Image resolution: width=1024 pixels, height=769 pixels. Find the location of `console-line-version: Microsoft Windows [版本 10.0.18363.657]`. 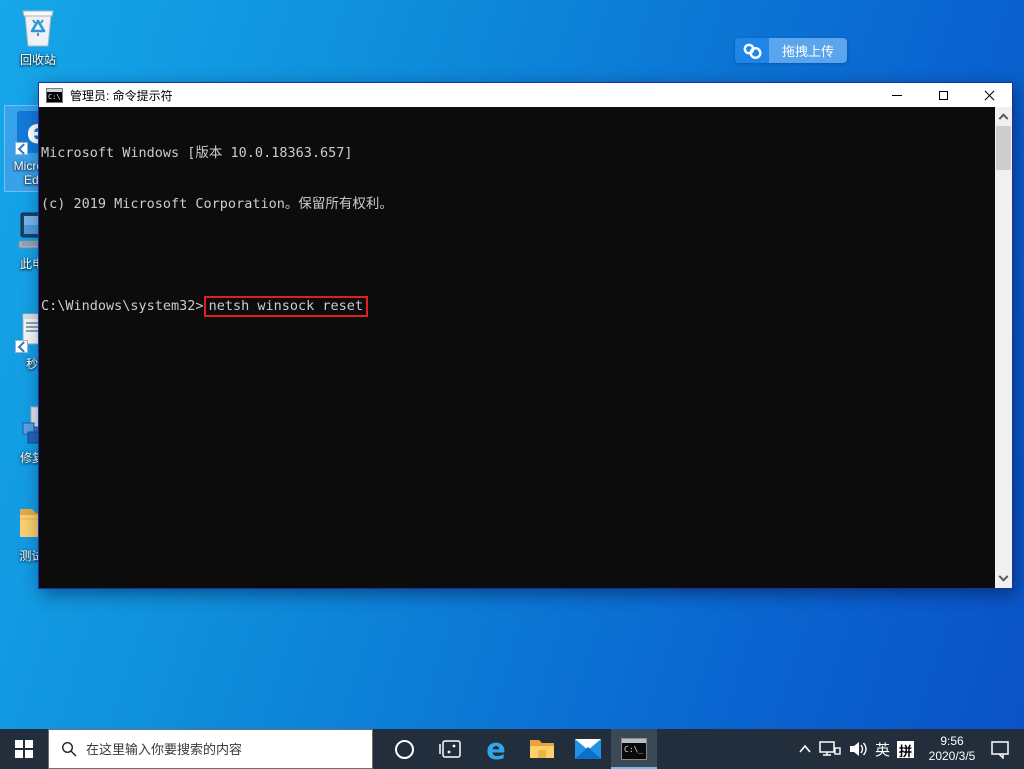

console-line-version: Microsoft Windows [版本 10.0.18363.657] is located at coordinates (197, 153).